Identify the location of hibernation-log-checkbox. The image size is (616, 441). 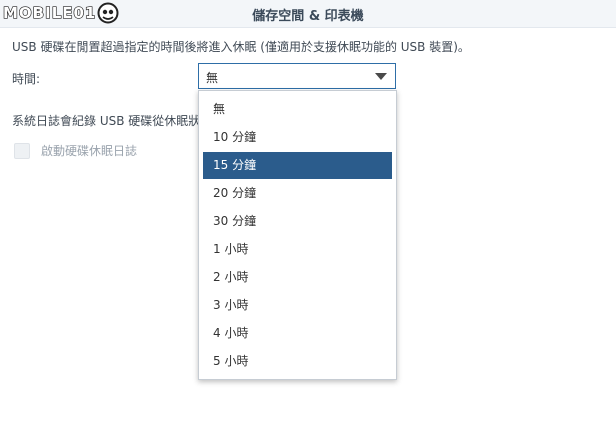
(22, 150).